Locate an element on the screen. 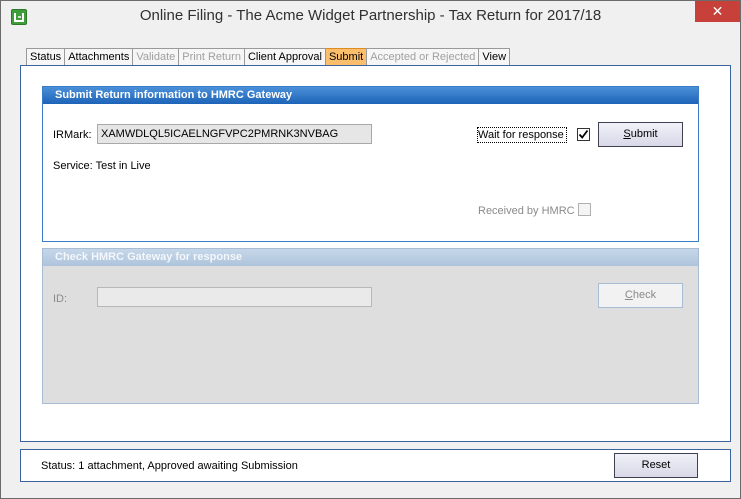  reset-button-label: Reset is located at coordinates (656, 465).